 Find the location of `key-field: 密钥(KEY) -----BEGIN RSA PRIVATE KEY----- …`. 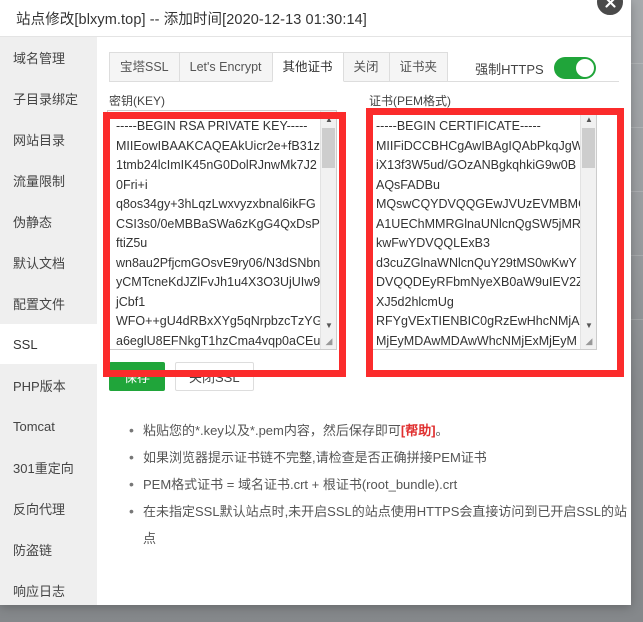

key-field: 密钥(KEY) -----BEGIN RSA PRIVATE KEY----- … is located at coordinates (222, 221).